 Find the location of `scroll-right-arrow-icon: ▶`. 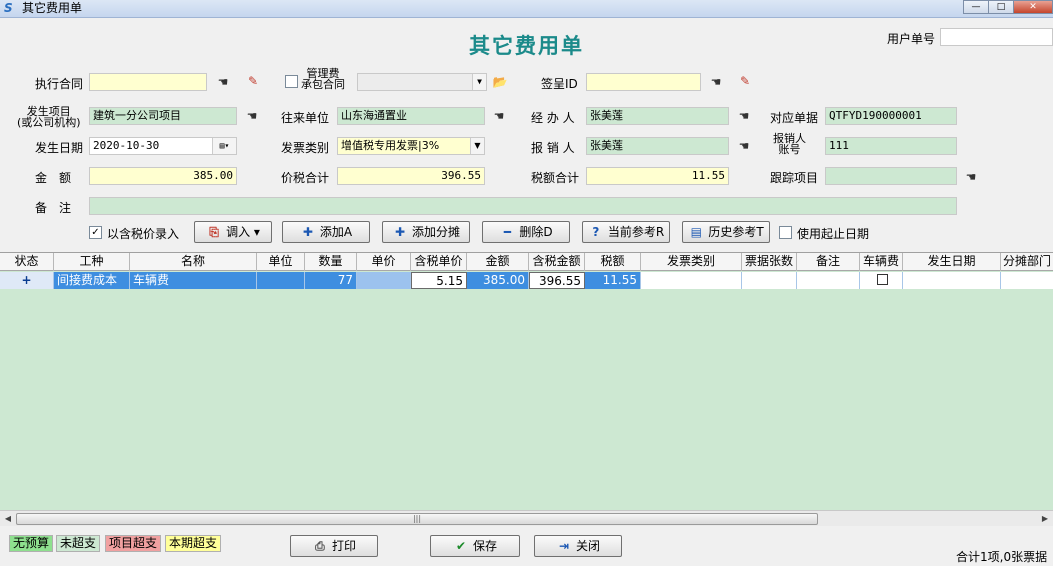

scroll-right-arrow-icon: ▶ is located at coordinates (1045, 519).